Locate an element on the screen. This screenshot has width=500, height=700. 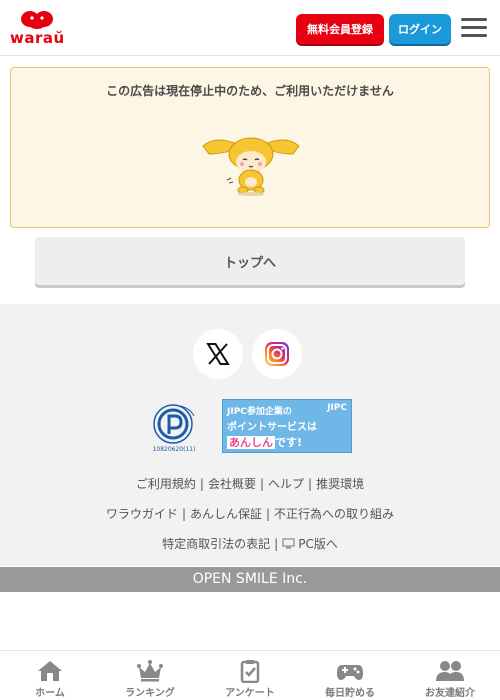
nav-invite: お友達紹介 is located at coordinates (450, 675).